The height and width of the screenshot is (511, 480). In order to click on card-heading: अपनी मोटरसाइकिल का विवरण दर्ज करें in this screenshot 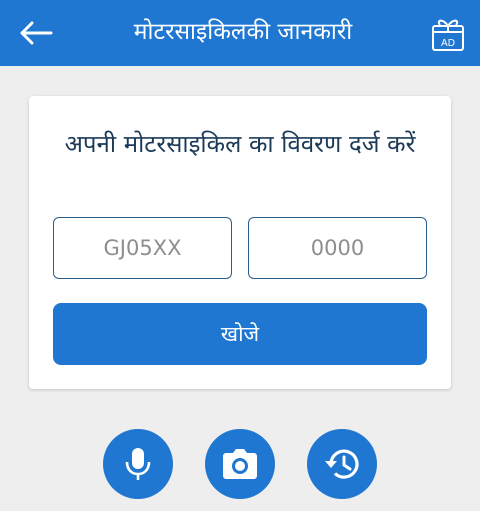, I will do `click(240, 144)`.